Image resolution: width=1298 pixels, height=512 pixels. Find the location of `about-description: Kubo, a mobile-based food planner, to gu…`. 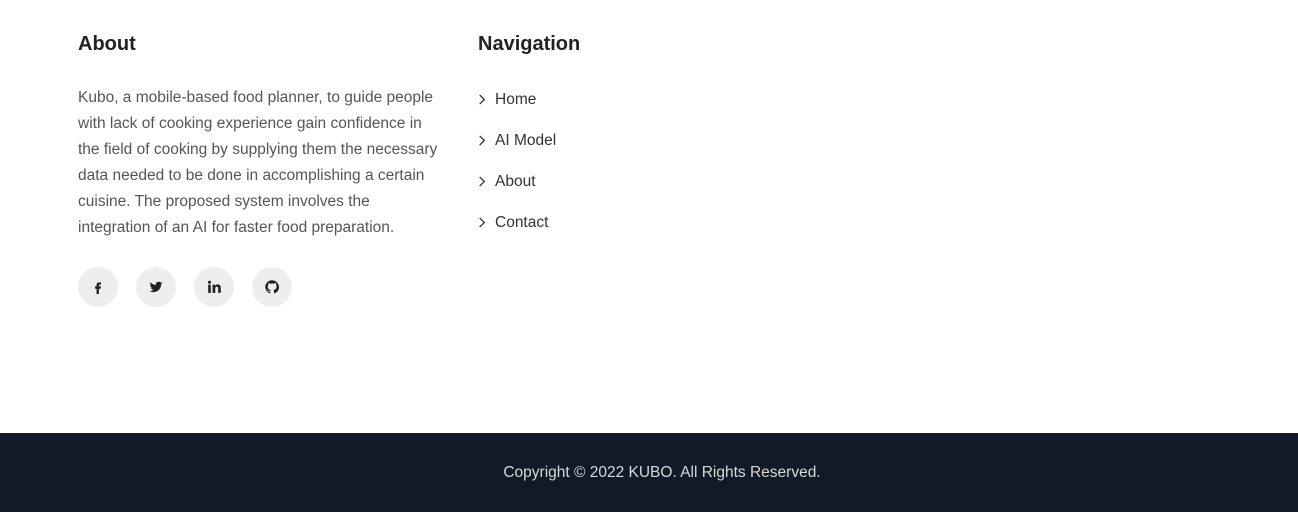

about-description: Kubo, a mobile-based food planner, to gu… is located at coordinates (258, 162).